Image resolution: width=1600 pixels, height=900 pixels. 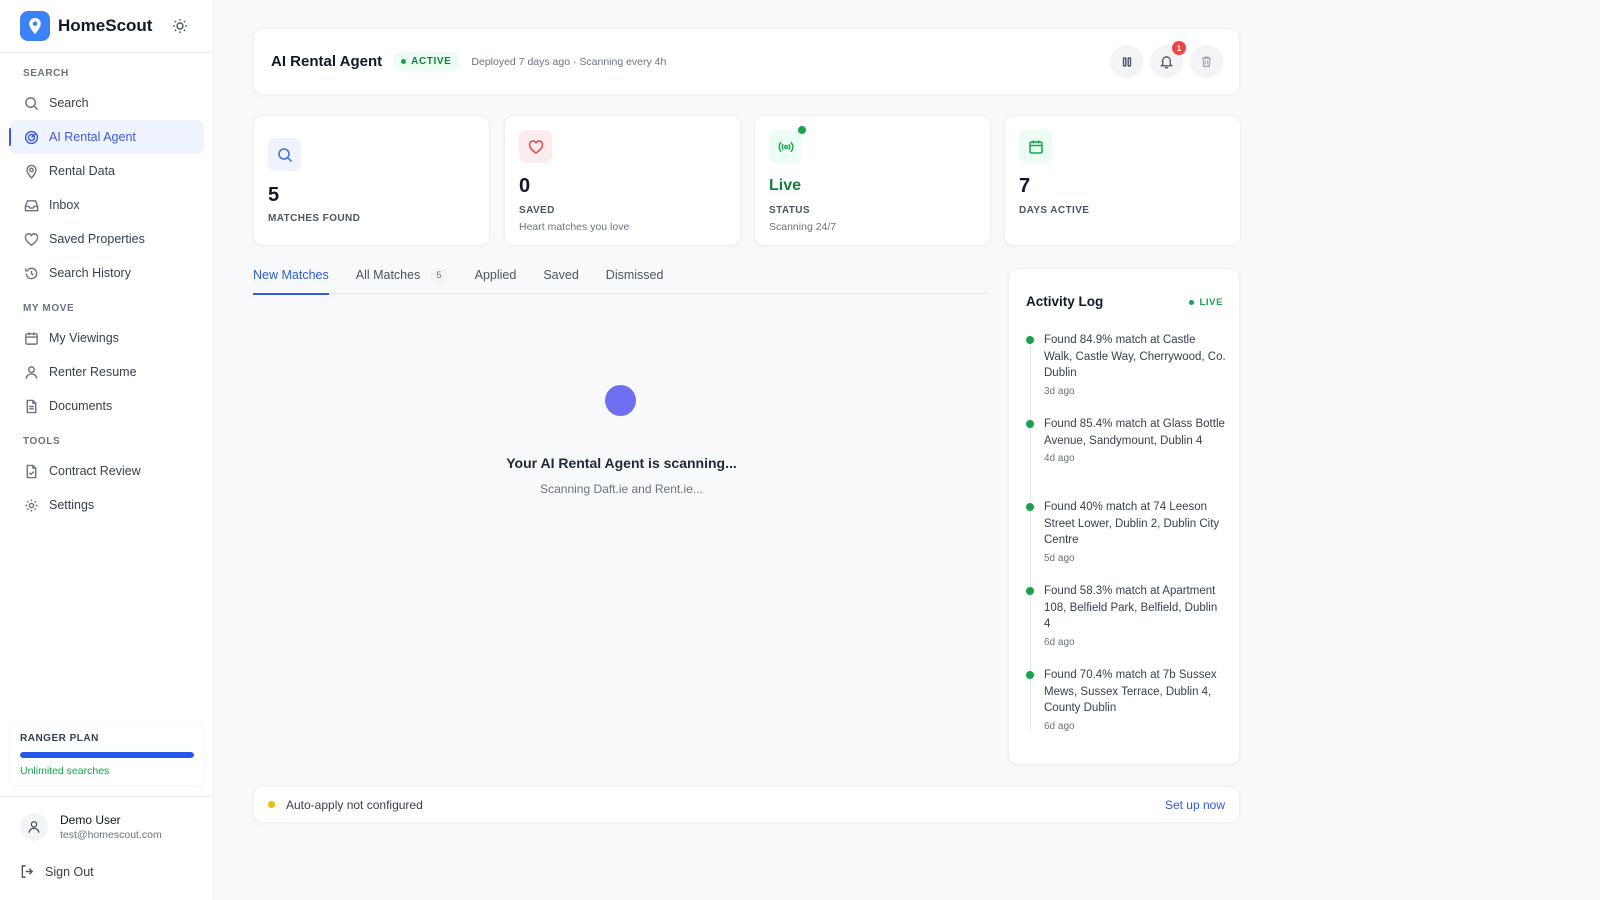 What do you see at coordinates (107, 273) in the screenshot?
I see `sidebar-item-search-history: Search History` at bounding box center [107, 273].